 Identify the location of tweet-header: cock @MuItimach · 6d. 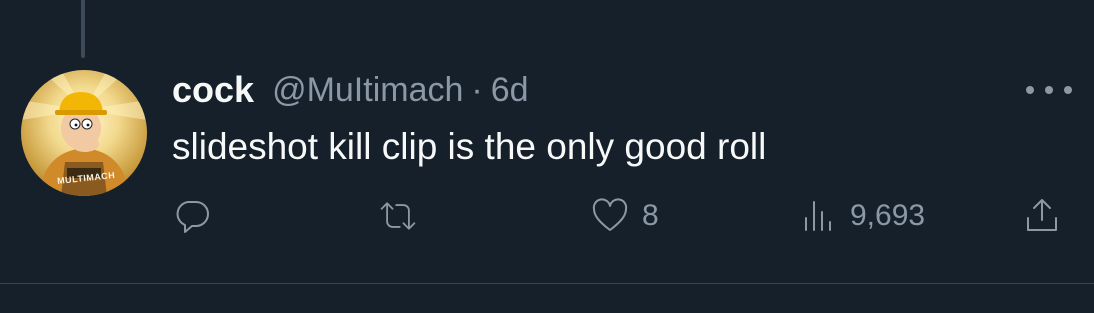
(350, 90).